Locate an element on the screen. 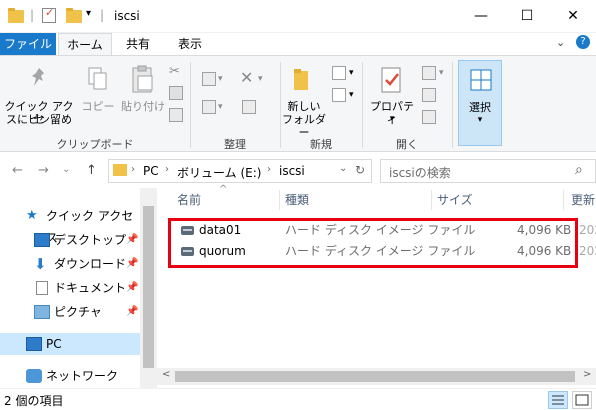 The image size is (596, 410). easy-access-dropdown: ▾ is located at coordinates (351, 95).